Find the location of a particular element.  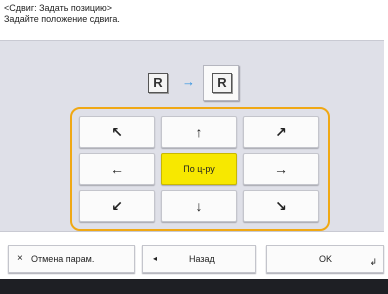

back-arrow-icon: ◂ is located at coordinates (155, 258).